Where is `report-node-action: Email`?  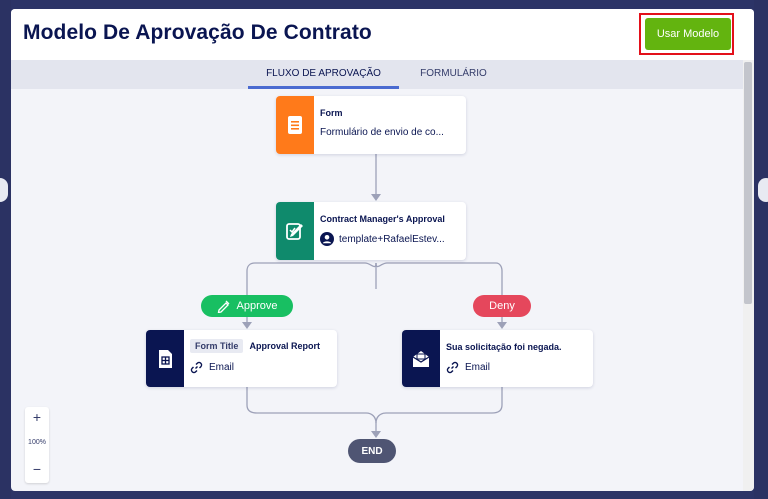
report-node-action: Email is located at coordinates (212, 367).